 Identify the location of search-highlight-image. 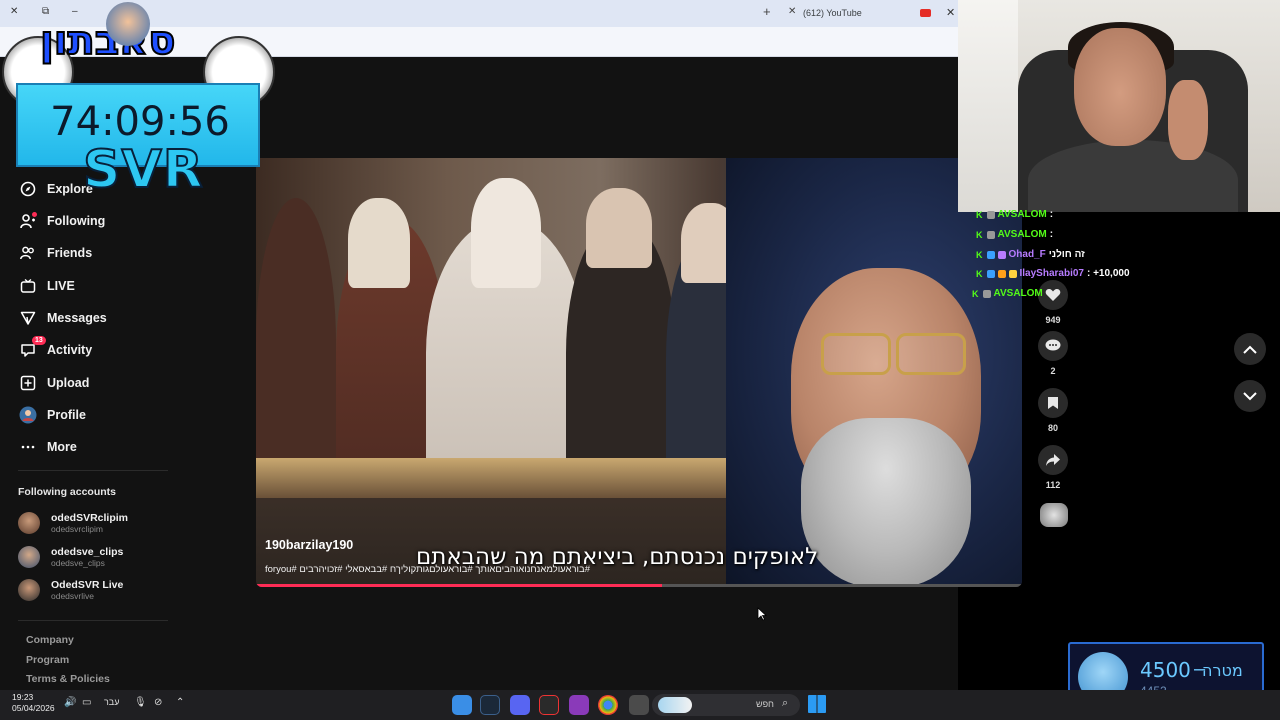
(675, 705).